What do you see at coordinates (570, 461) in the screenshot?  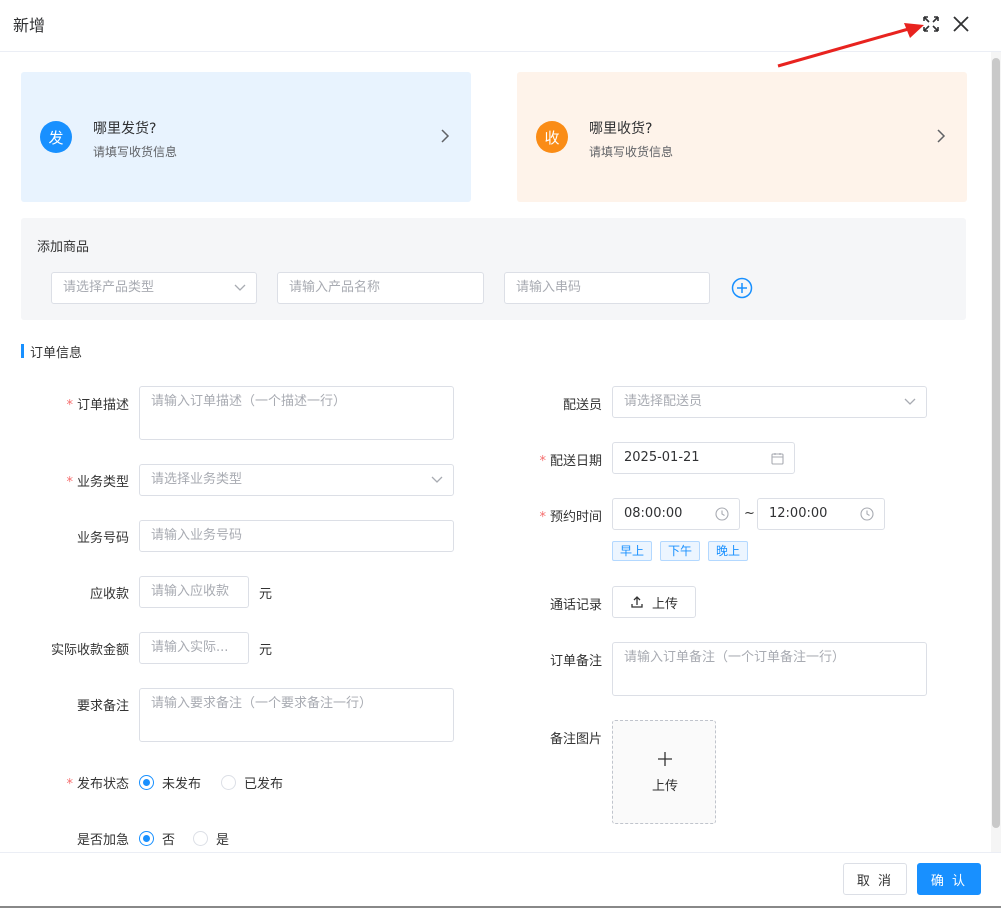 I see `delivery-date-label: * 配送日期` at bounding box center [570, 461].